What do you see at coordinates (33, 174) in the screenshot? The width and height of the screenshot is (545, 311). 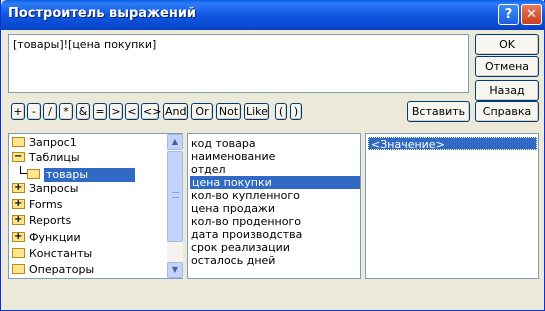 I see `open-folder-icon` at bounding box center [33, 174].